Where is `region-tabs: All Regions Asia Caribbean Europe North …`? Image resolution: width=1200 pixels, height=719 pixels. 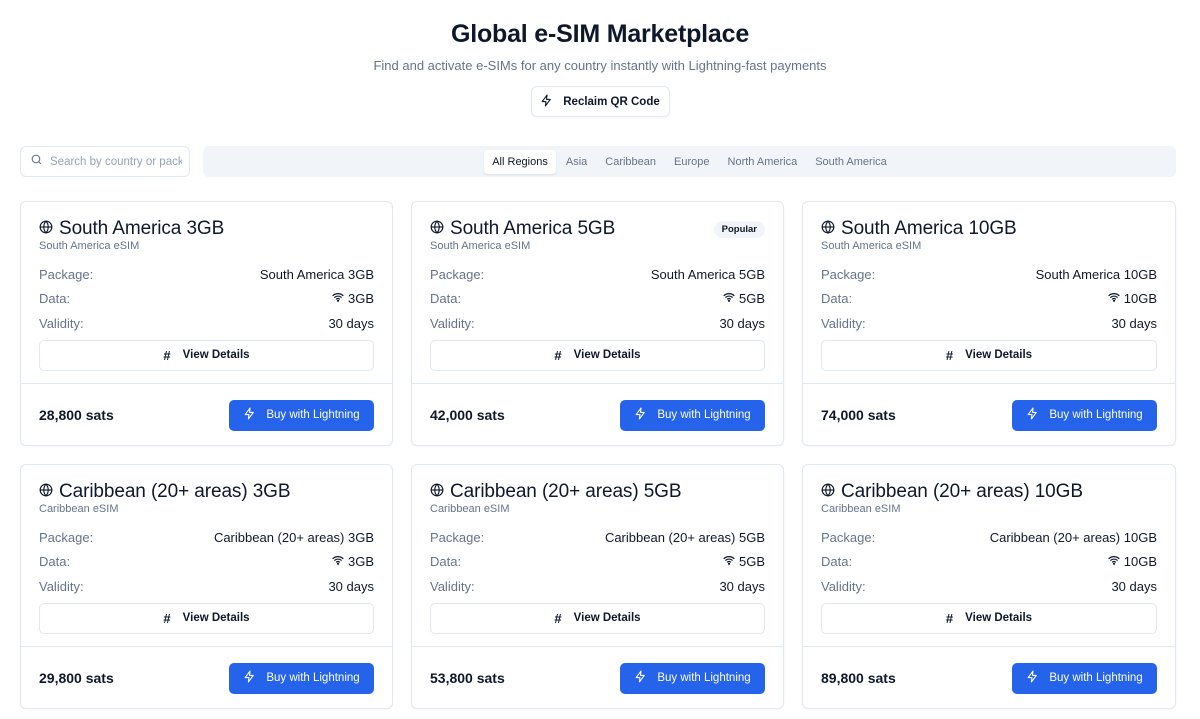
region-tabs: All Regions Asia Caribbean Europe North … is located at coordinates (689, 161).